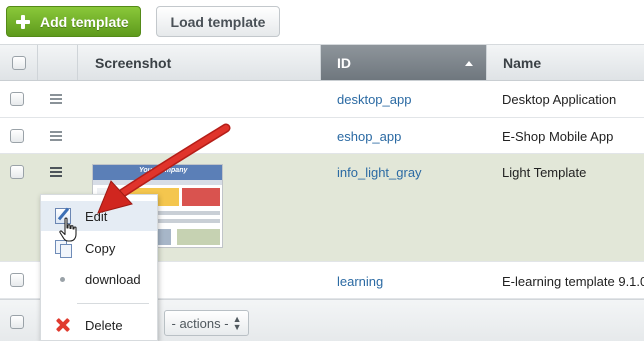  Describe the element at coordinates (374, 99) in the screenshot. I see `template-id-link: desktop_app` at that location.